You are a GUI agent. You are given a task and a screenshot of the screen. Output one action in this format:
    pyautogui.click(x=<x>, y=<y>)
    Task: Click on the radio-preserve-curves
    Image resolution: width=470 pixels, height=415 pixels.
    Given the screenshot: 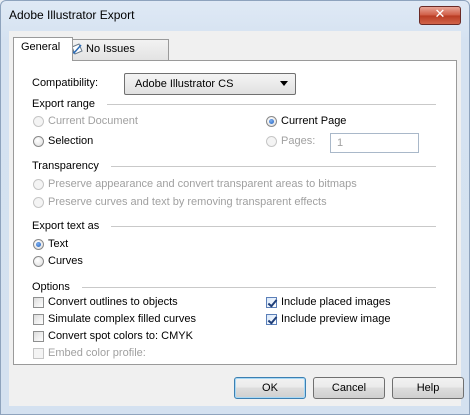 What is the action you would take?
    pyautogui.click(x=38, y=202)
    